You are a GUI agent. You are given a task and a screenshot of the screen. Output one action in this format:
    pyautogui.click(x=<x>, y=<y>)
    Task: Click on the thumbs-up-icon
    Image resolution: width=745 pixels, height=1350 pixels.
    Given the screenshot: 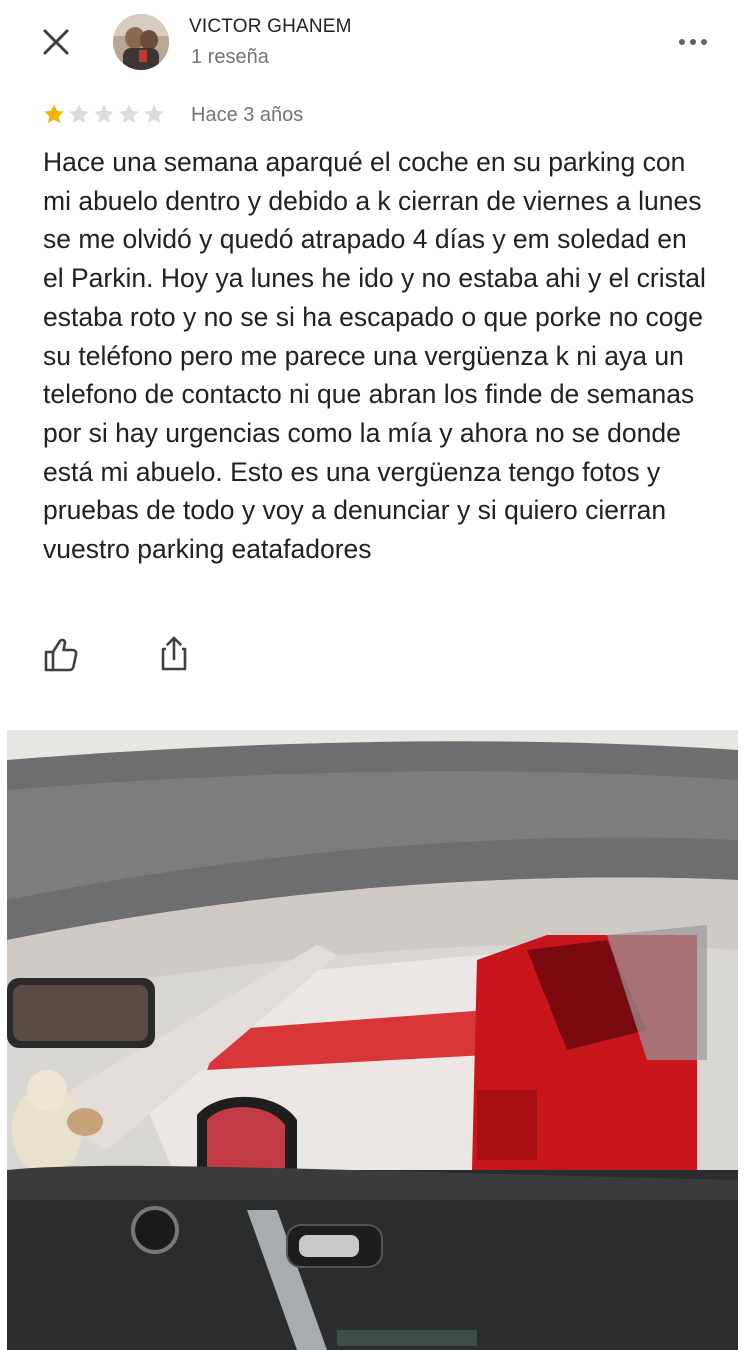 What is the action you would take?
    pyautogui.click(x=61, y=655)
    